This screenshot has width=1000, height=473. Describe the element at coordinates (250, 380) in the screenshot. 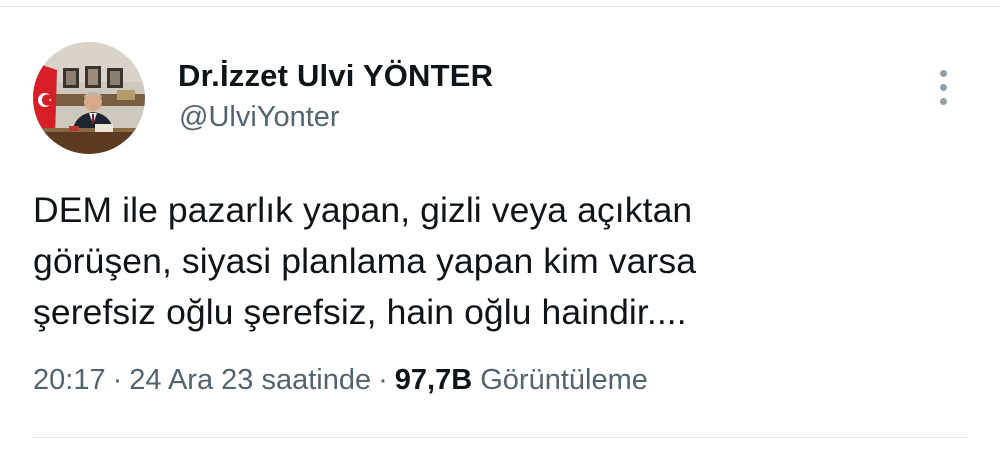

I see `tweet-date: 24 Ara 23 saatinde` at that location.